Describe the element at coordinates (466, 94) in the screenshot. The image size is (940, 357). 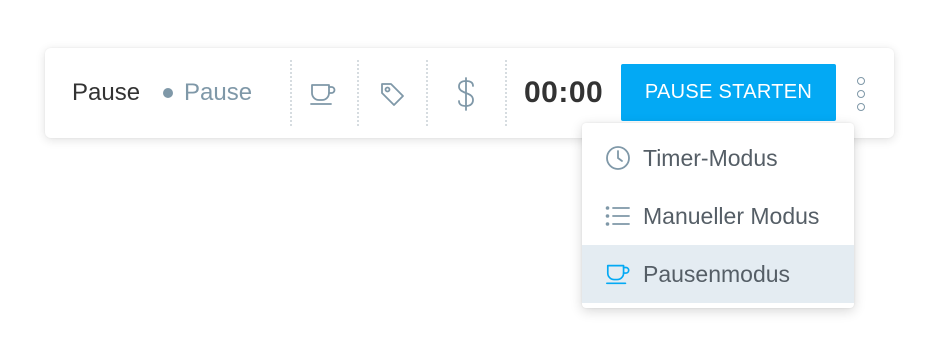
I see `dollar-icon` at that location.